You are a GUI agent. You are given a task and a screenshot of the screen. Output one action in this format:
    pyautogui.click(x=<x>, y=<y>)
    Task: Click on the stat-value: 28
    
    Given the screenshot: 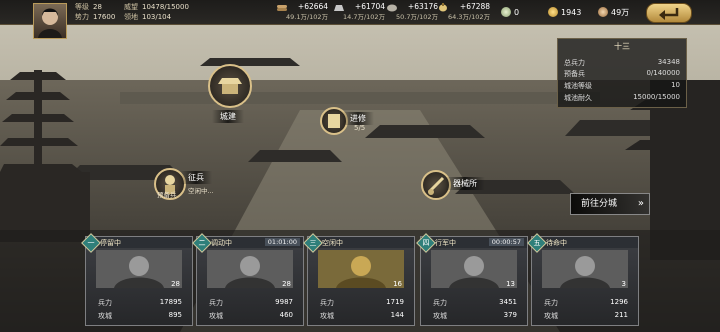 What is the action you would take?
    pyautogui.click(x=97, y=7)
    